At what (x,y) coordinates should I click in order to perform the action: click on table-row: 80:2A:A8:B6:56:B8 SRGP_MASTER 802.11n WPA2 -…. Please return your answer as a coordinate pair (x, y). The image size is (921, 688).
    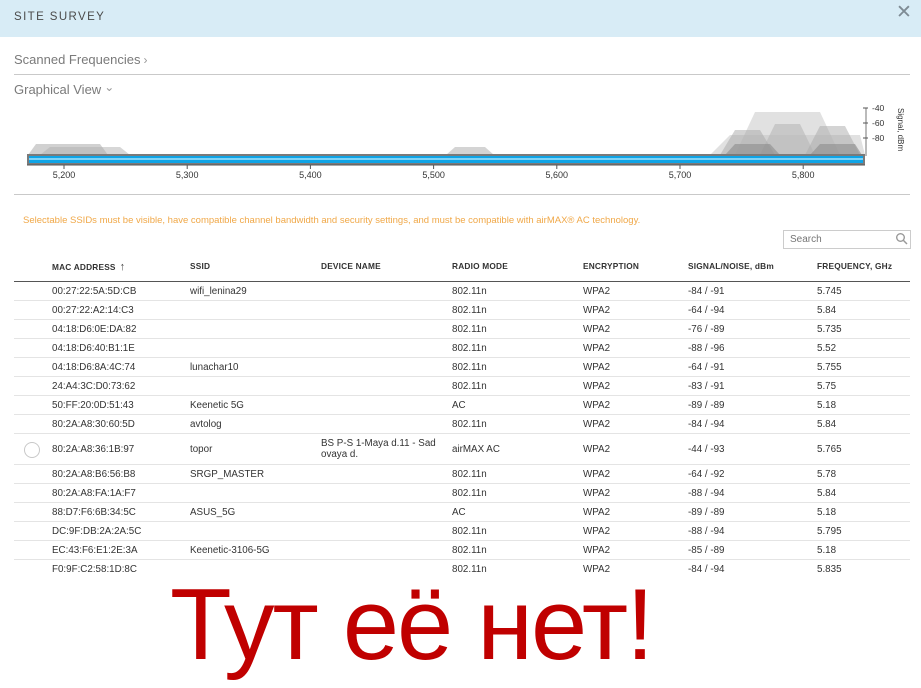
    Looking at the image, I should click on (462, 474).